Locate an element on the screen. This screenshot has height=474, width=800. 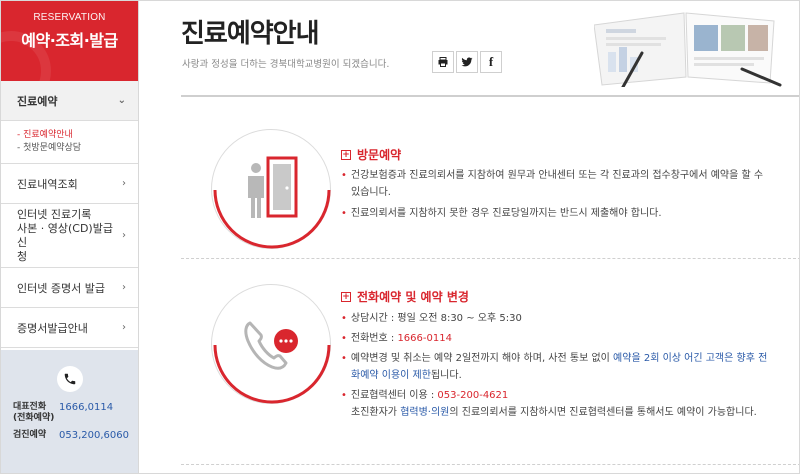
center-number: 053-200-4621 is located at coordinates (472, 395).